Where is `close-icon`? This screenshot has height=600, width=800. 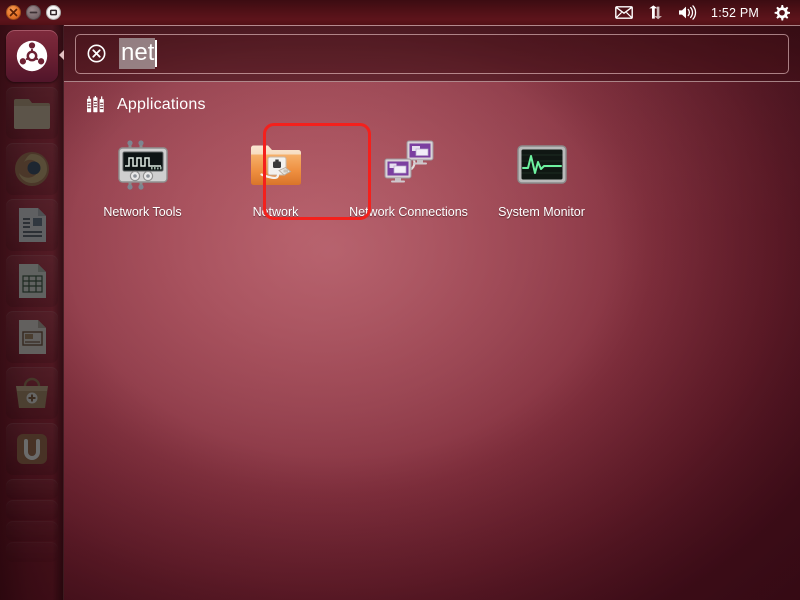
close-icon is located at coordinates (13, 12).